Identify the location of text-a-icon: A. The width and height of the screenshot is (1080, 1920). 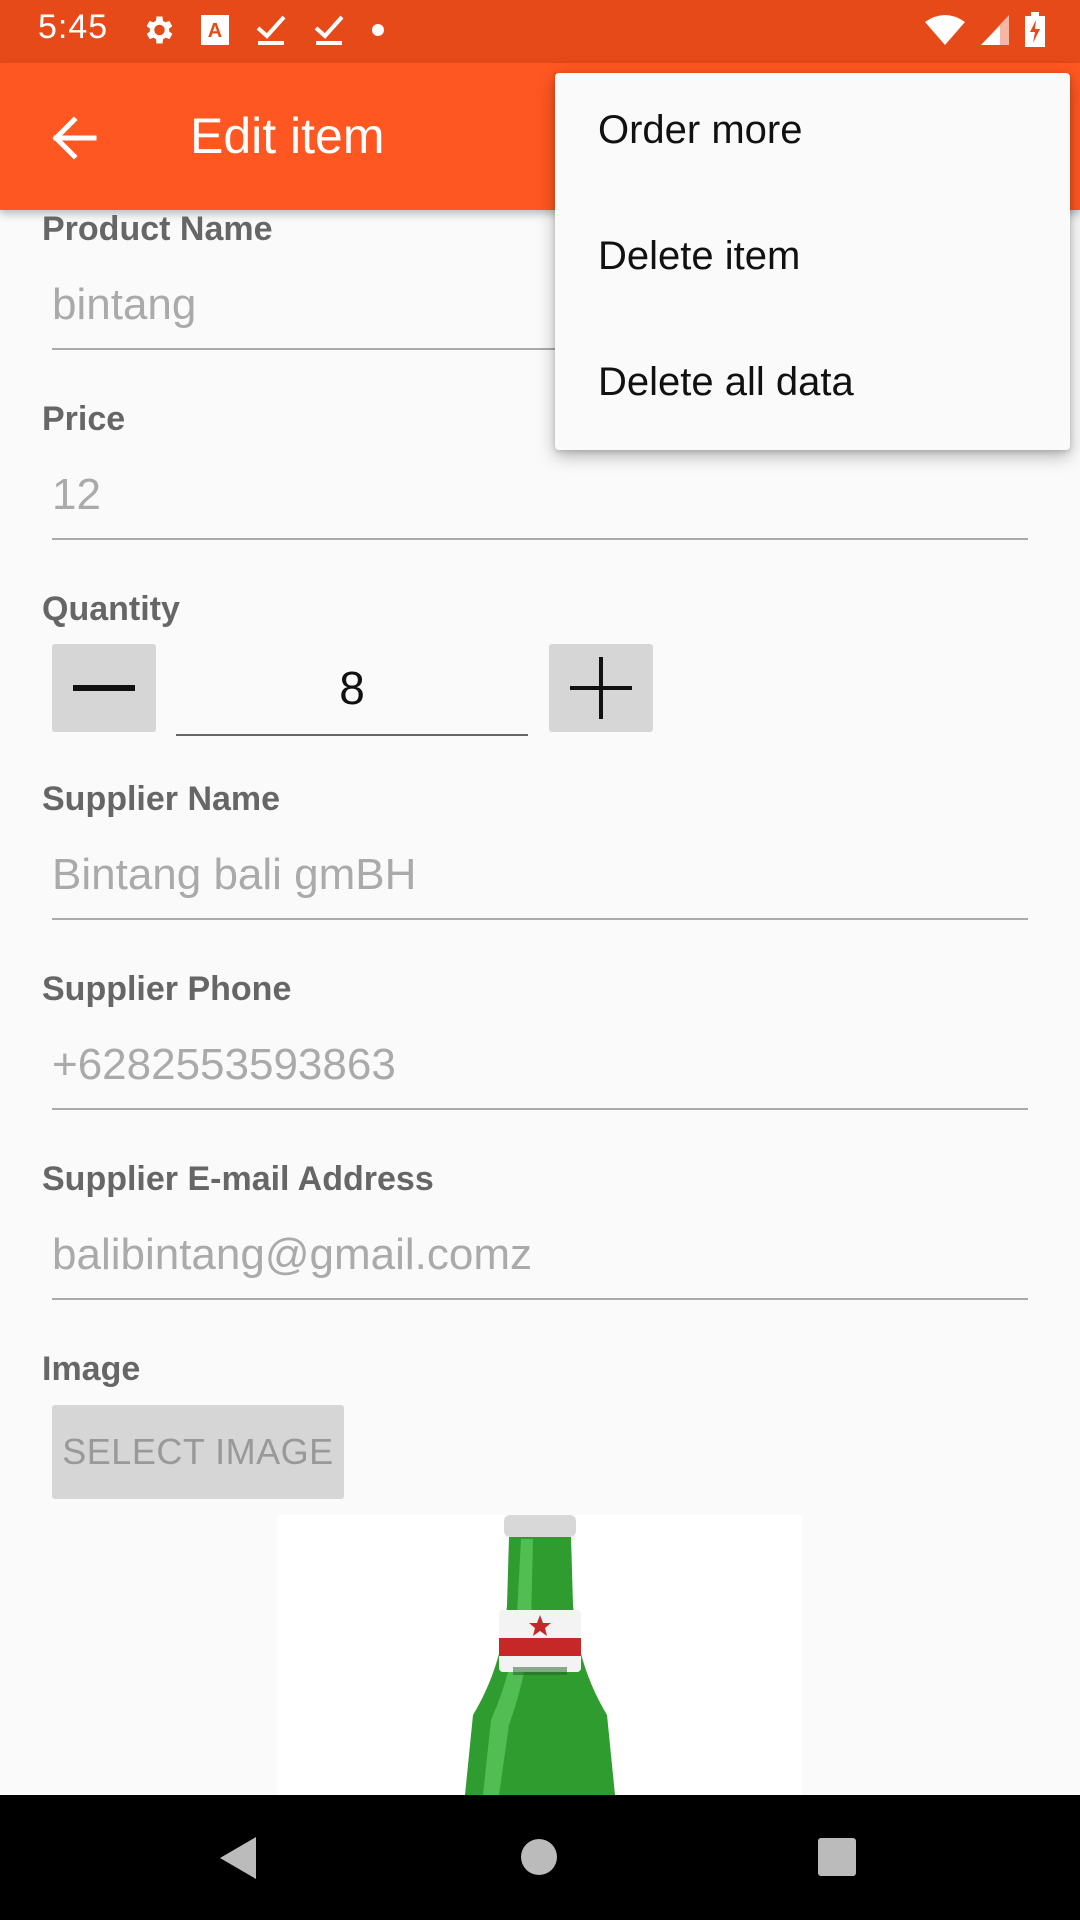
(215, 30).